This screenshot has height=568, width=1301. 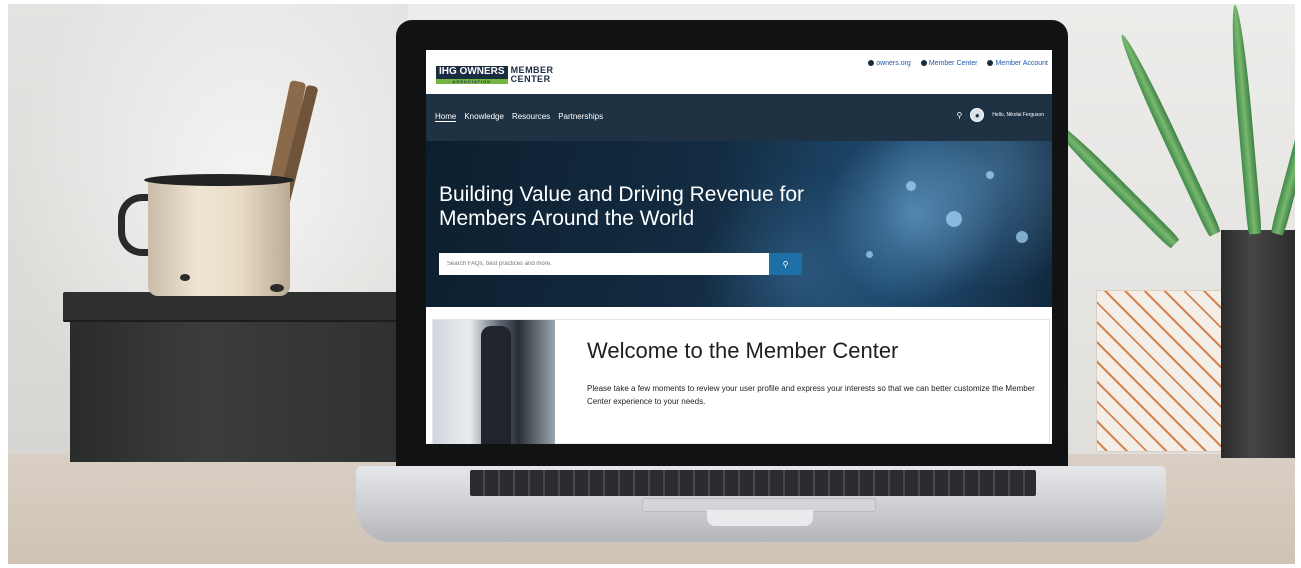 I want to click on link-owners-org: owners.org, so click(x=889, y=63).